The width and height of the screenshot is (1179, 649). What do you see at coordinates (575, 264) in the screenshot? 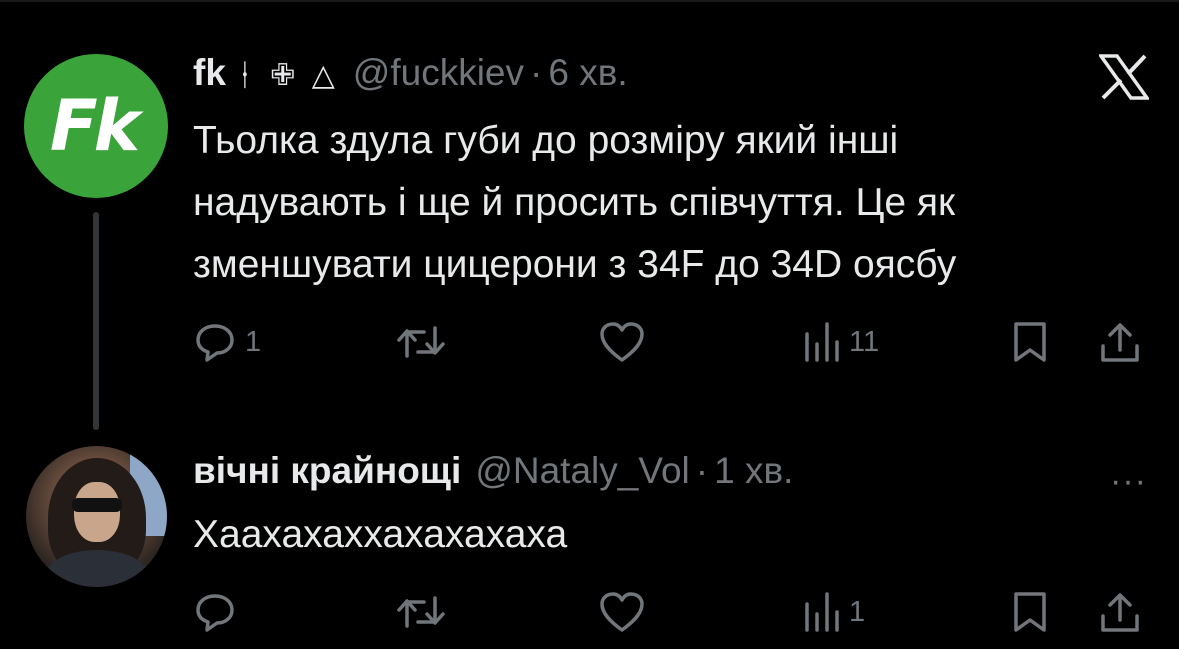
I see `tweet-text-line: зменшувати цицерони з 34F до 34D оясбу` at bounding box center [575, 264].